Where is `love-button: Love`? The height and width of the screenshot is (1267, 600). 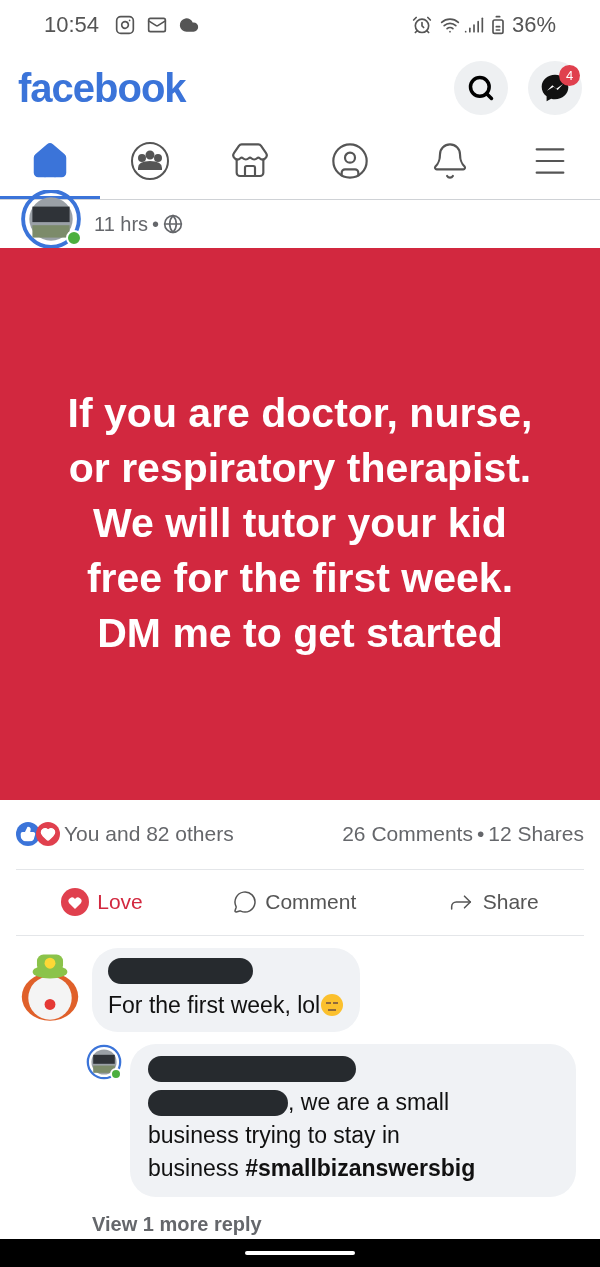
love-button: Love is located at coordinates (102, 902).